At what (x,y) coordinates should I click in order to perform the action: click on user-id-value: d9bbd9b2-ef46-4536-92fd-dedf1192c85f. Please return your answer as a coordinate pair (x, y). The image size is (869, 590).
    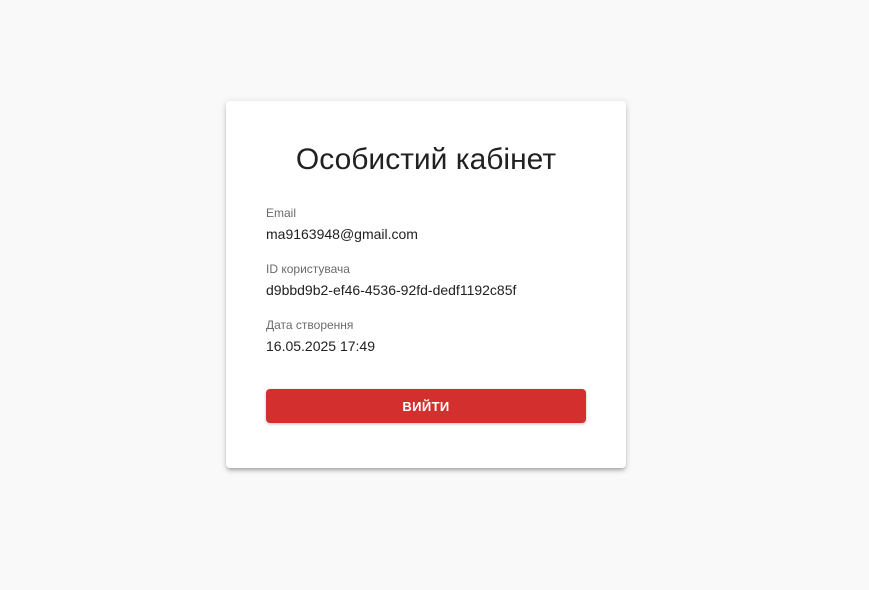
    Looking at the image, I should click on (391, 290).